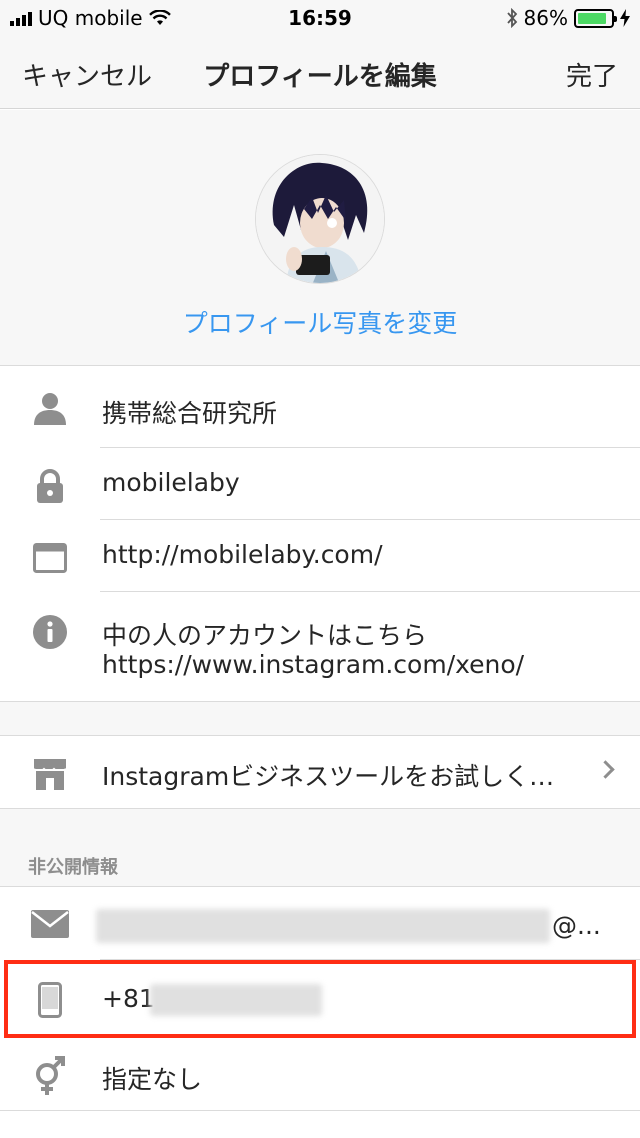 Image resolution: width=640 pixels, height=1138 pixels. What do you see at coordinates (545, 18) in the screenshot?
I see `battery-percent: 86%` at bounding box center [545, 18].